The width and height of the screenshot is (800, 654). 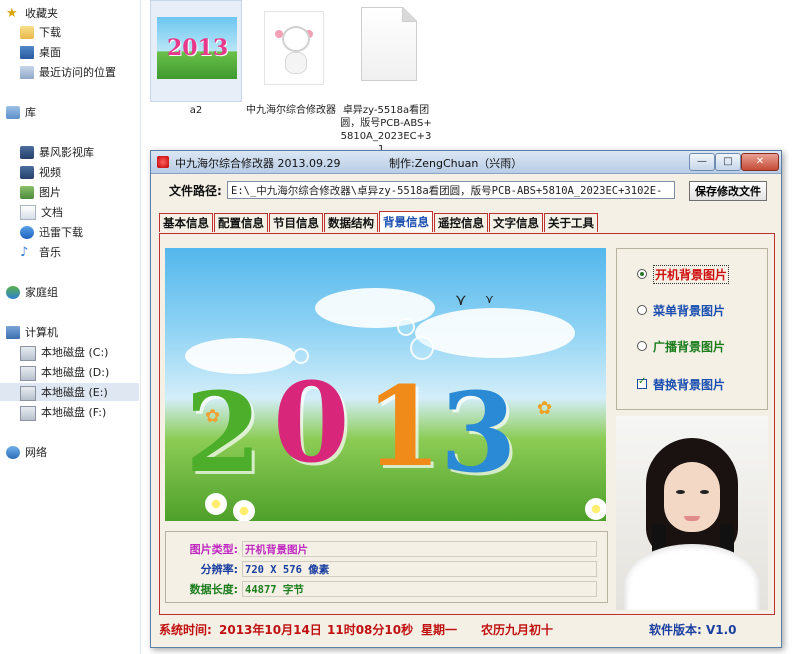 What do you see at coordinates (24, 252) in the screenshot?
I see `music-note-icon: ♪` at bounding box center [24, 252].